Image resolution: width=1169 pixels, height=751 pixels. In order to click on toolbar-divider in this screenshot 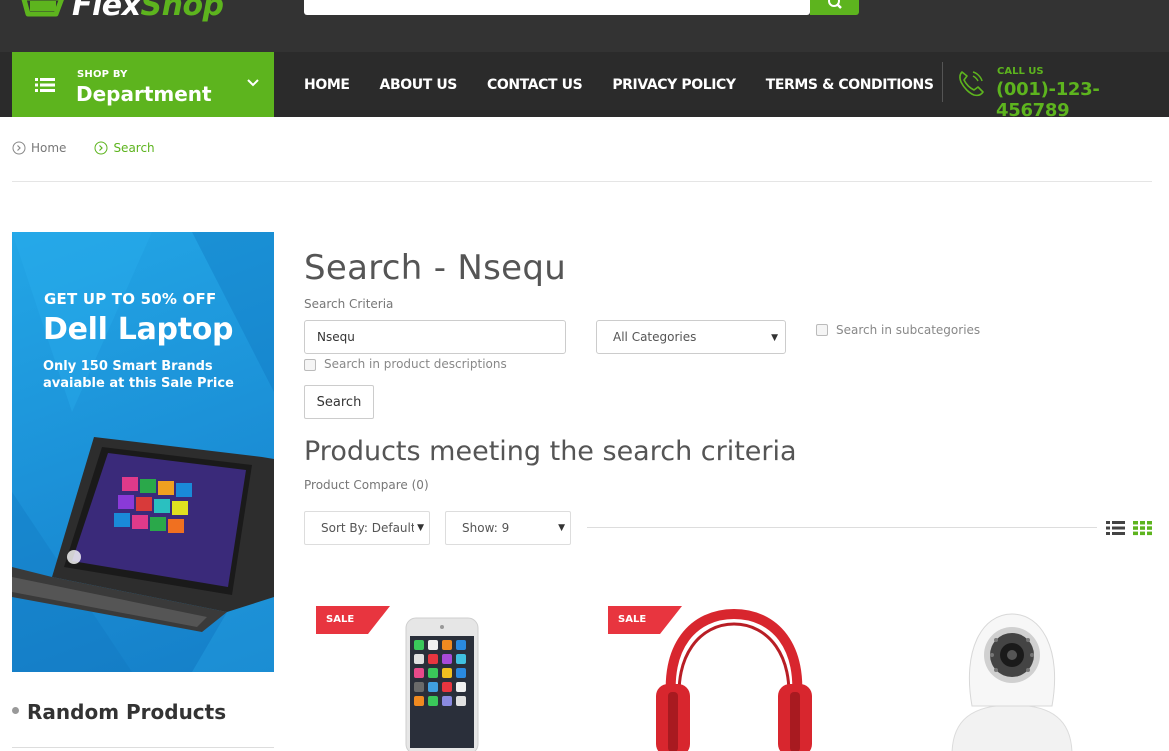, I will do `click(842, 527)`.